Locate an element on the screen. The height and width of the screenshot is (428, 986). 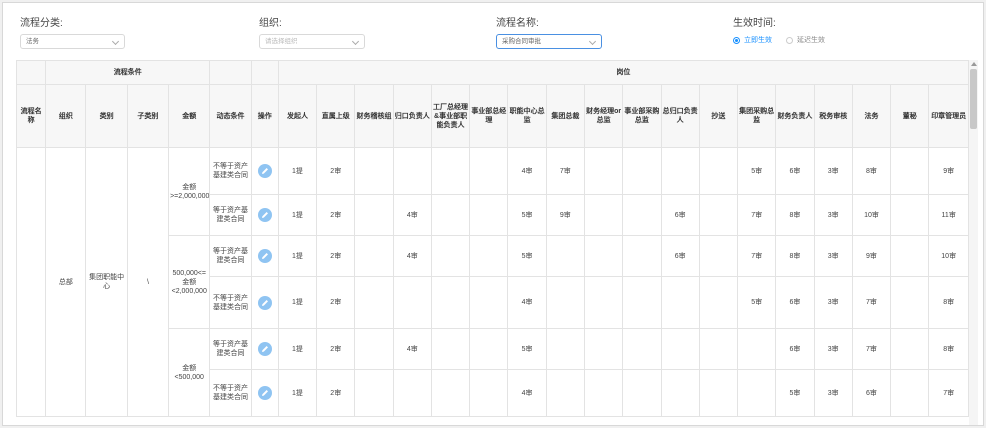
org-label: 组织: is located at coordinates (270, 23).